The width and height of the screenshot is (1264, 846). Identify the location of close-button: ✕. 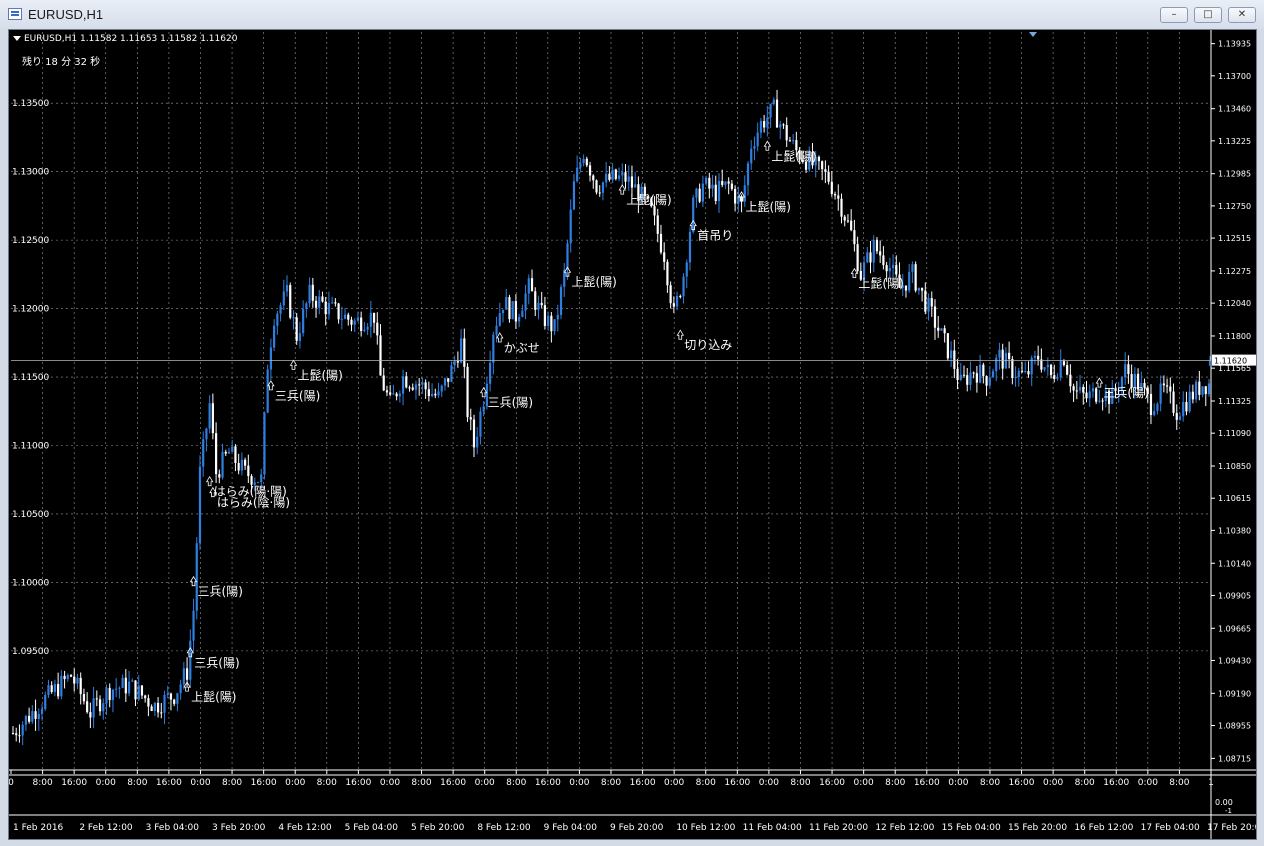
(1242, 15).